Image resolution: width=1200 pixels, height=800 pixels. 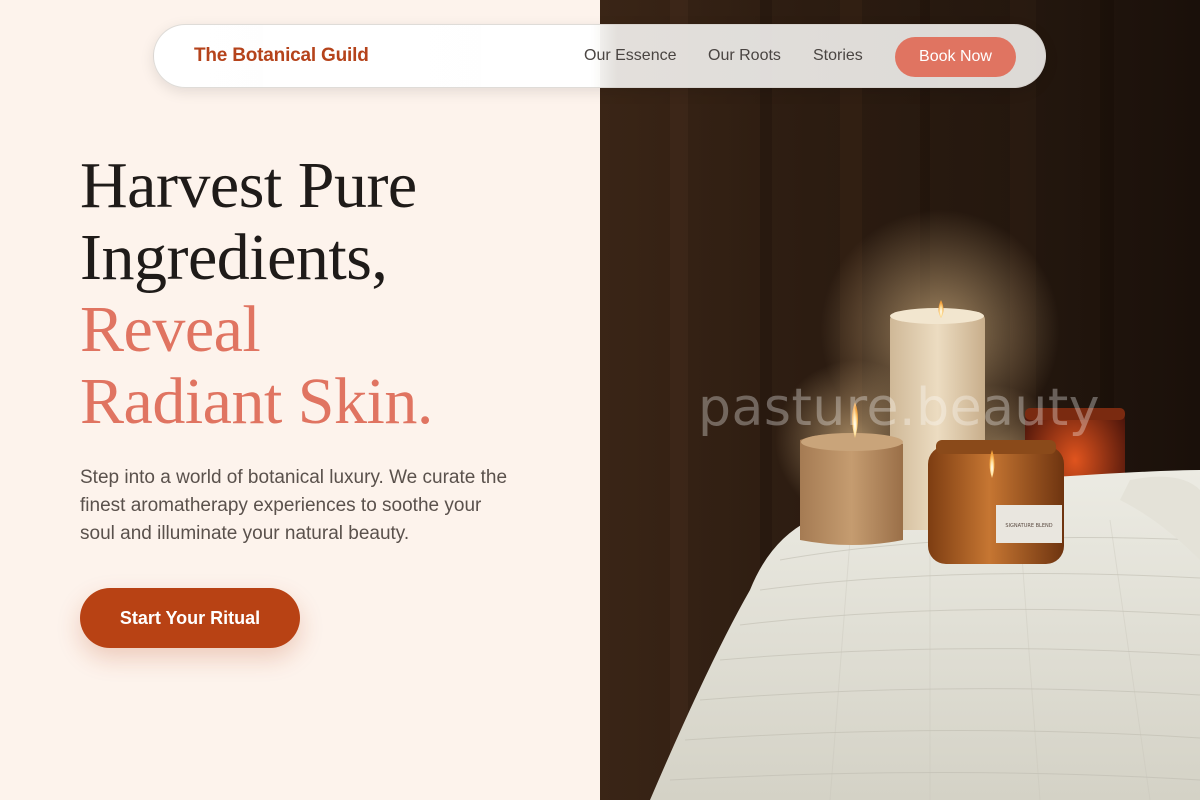 What do you see at coordinates (190, 618) in the screenshot?
I see `start-ritual-button: Start Your Ritual` at bounding box center [190, 618].